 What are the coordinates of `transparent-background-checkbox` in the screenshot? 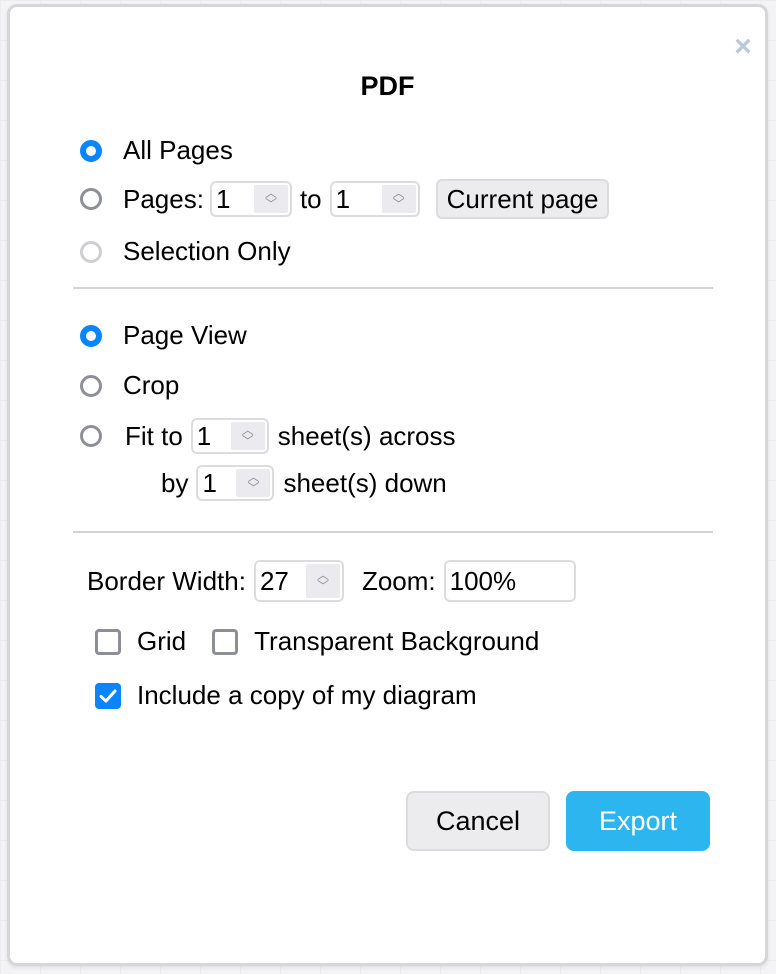 It's located at (225, 641).